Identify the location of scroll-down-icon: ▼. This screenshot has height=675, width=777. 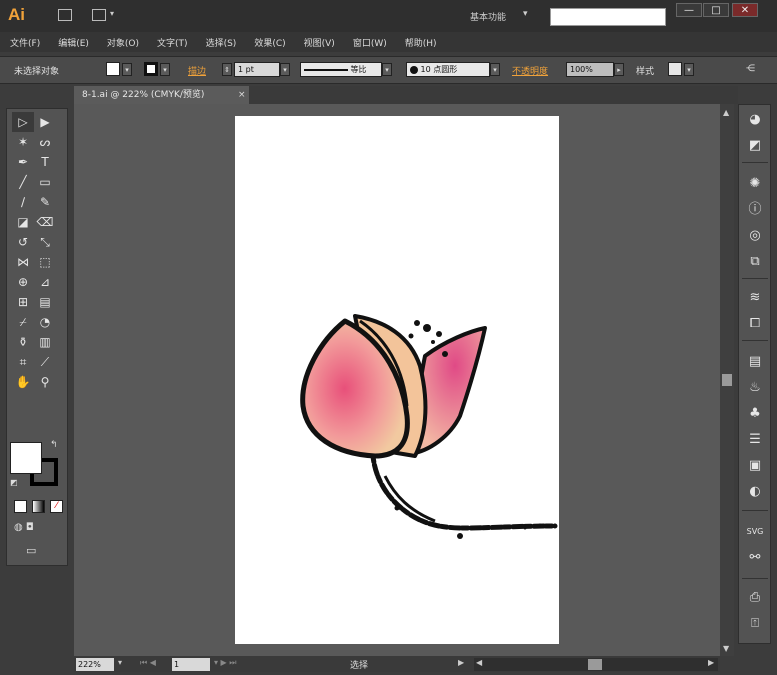
(726, 648).